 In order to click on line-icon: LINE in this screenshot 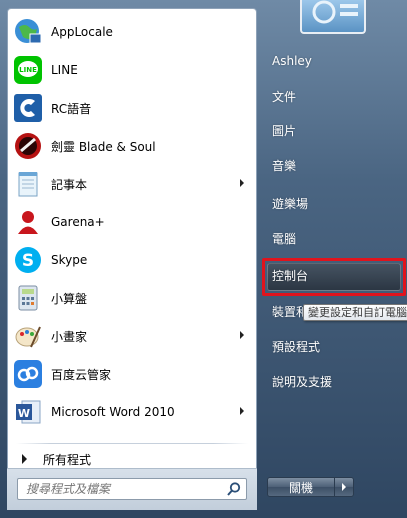, I will do `click(28, 70)`.